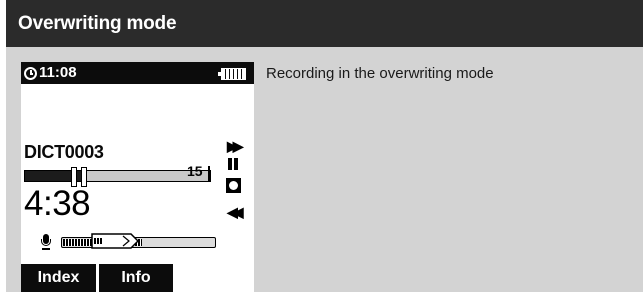 This screenshot has height=292, width=643. What do you see at coordinates (115, 241) in the screenshot?
I see `level-indicator` at bounding box center [115, 241].